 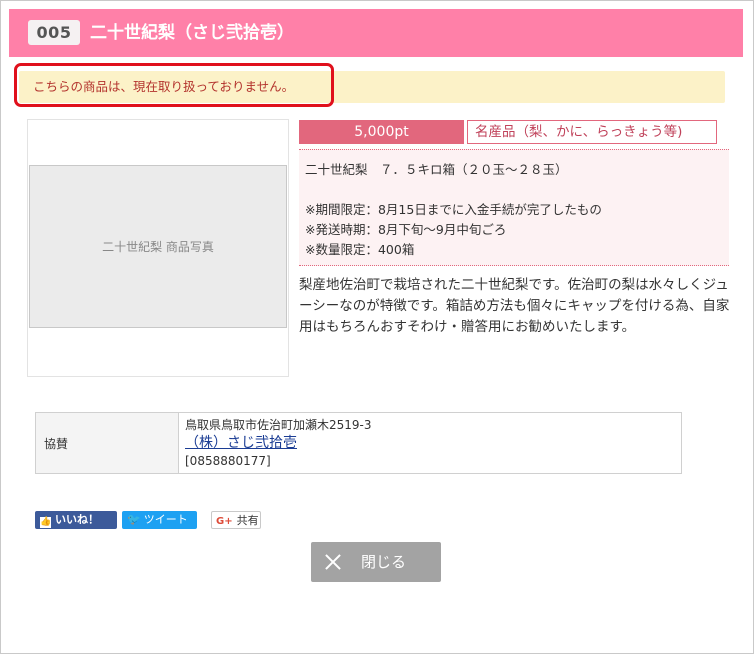 What do you see at coordinates (592, 132) in the screenshot?
I see `category-tag: 名産品（梨、かに、らっきょう等)` at bounding box center [592, 132].